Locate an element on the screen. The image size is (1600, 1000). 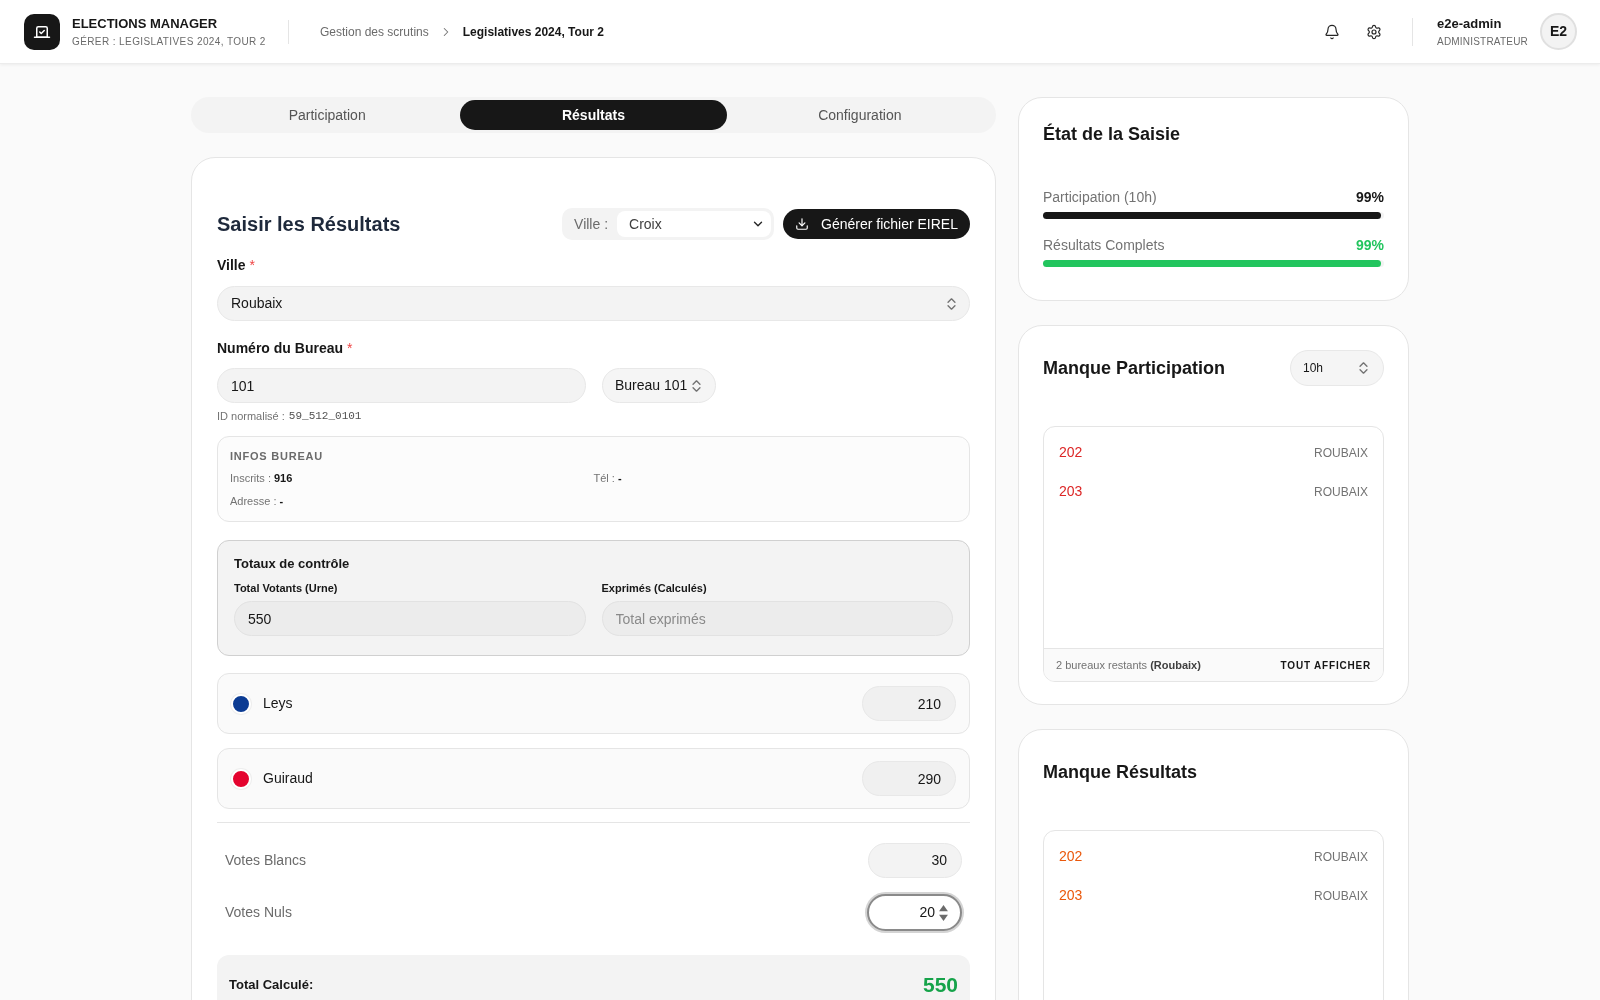
form-title: Saisir les Résultats is located at coordinates (309, 224).